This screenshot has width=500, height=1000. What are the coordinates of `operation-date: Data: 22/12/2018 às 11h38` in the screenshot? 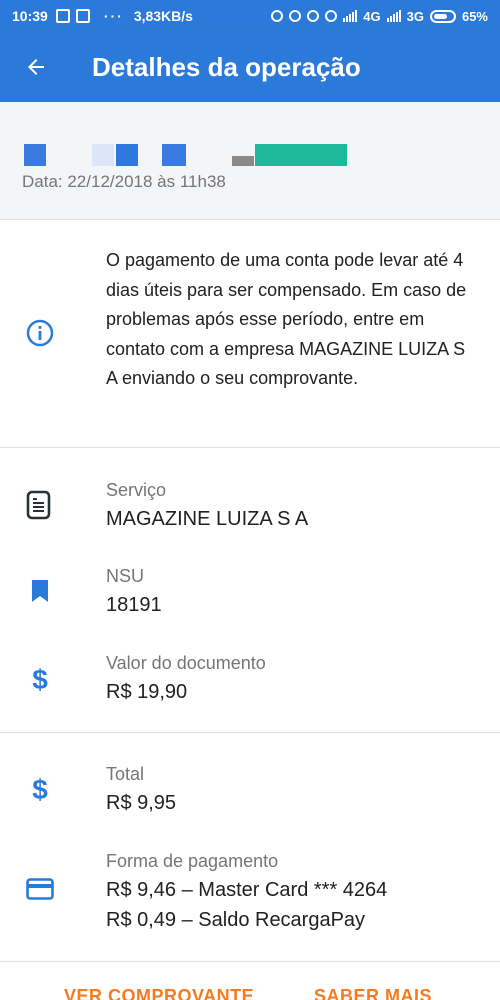 It's located at (124, 181).